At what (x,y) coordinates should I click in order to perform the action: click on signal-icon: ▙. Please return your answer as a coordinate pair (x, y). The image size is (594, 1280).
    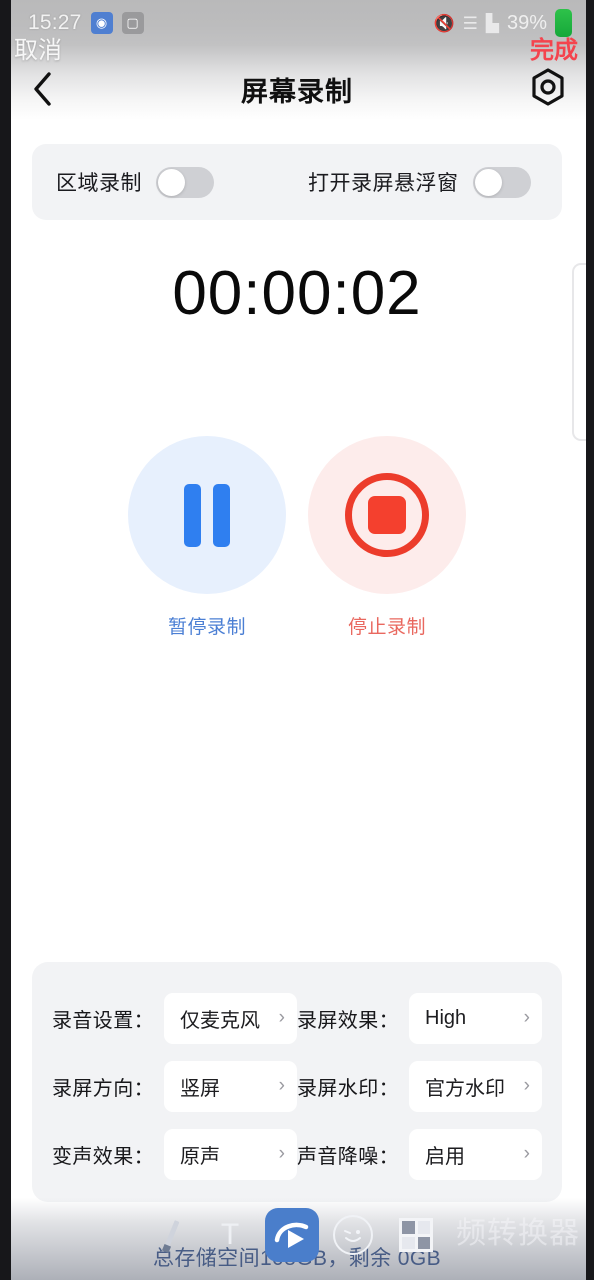
    Looking at the image, I should click on (492, 23).